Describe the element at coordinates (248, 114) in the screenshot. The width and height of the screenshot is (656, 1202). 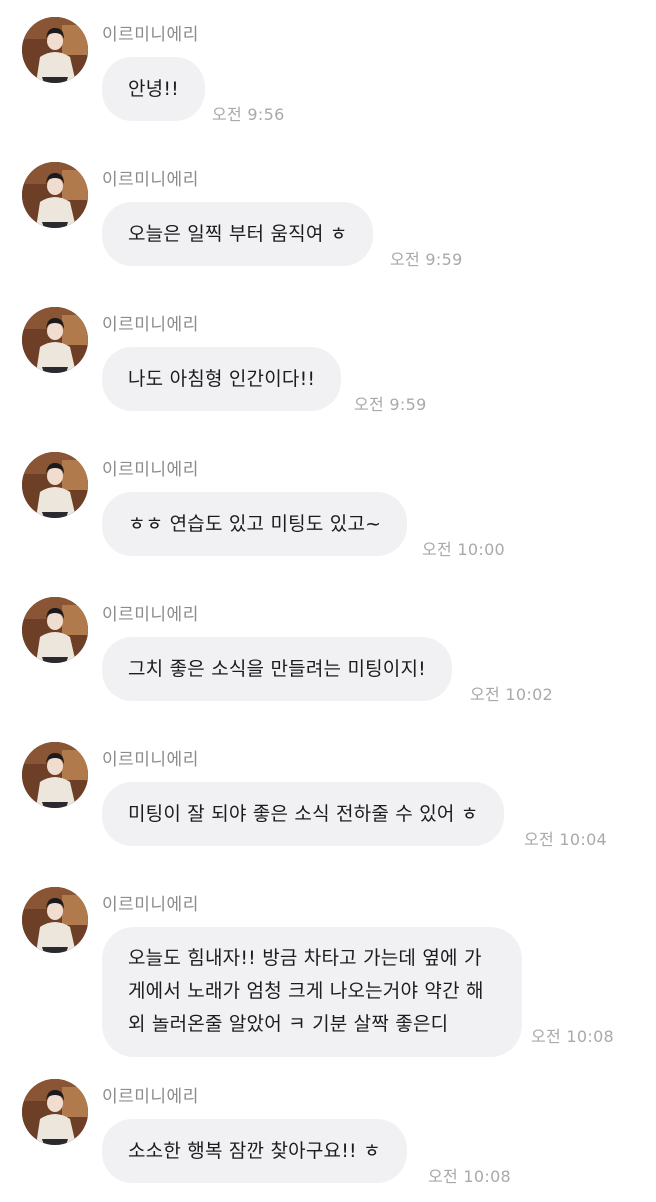
I see `message-time: 오전 9:56` at that location.